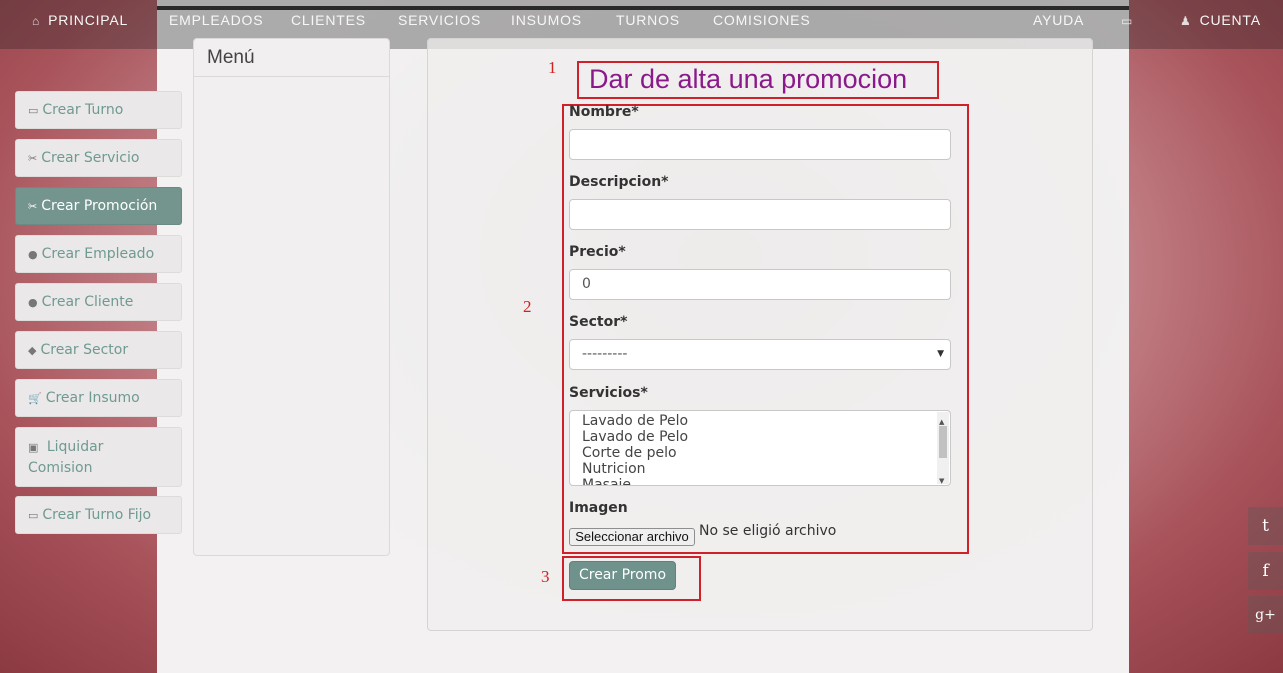  I want to click on imagen-label: Imagen, so click(598, 508).